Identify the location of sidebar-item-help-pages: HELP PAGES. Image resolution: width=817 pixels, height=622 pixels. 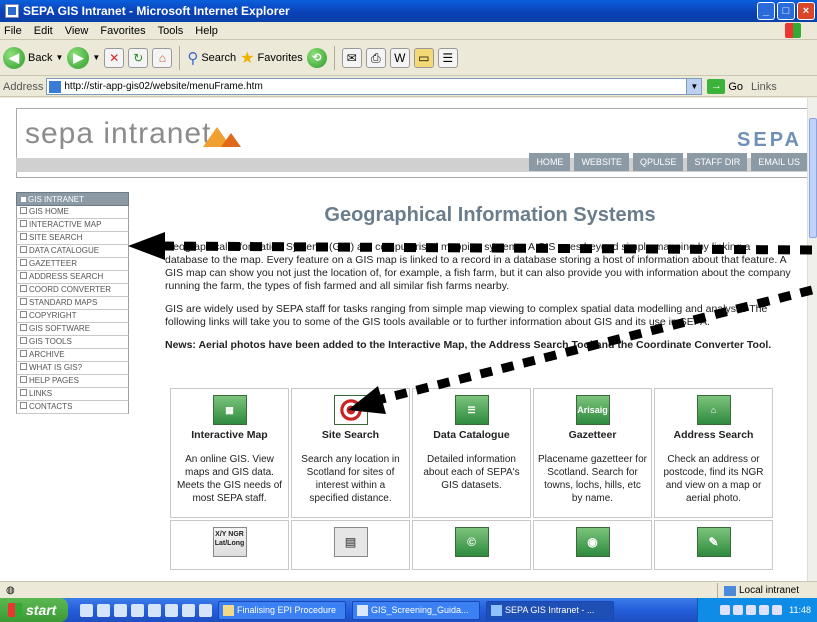
(72, 381).